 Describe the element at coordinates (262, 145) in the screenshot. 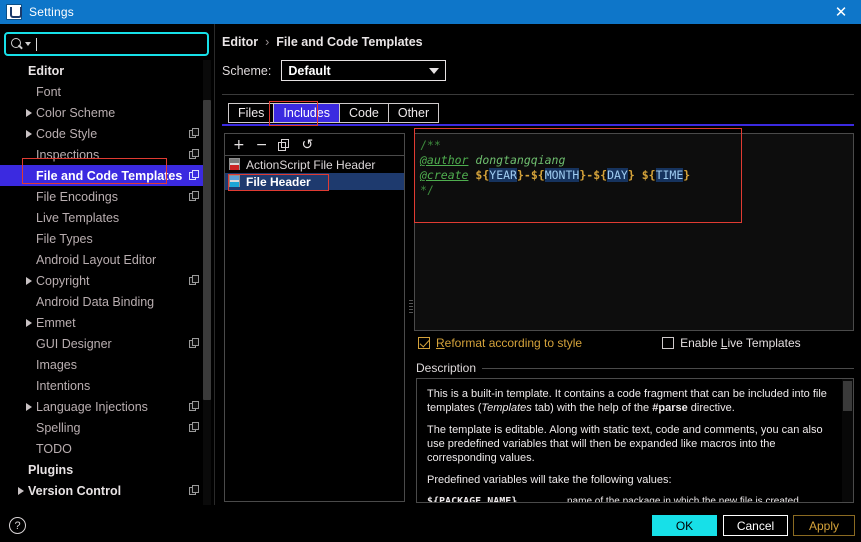

I see `remove-template-button: −` at that location.